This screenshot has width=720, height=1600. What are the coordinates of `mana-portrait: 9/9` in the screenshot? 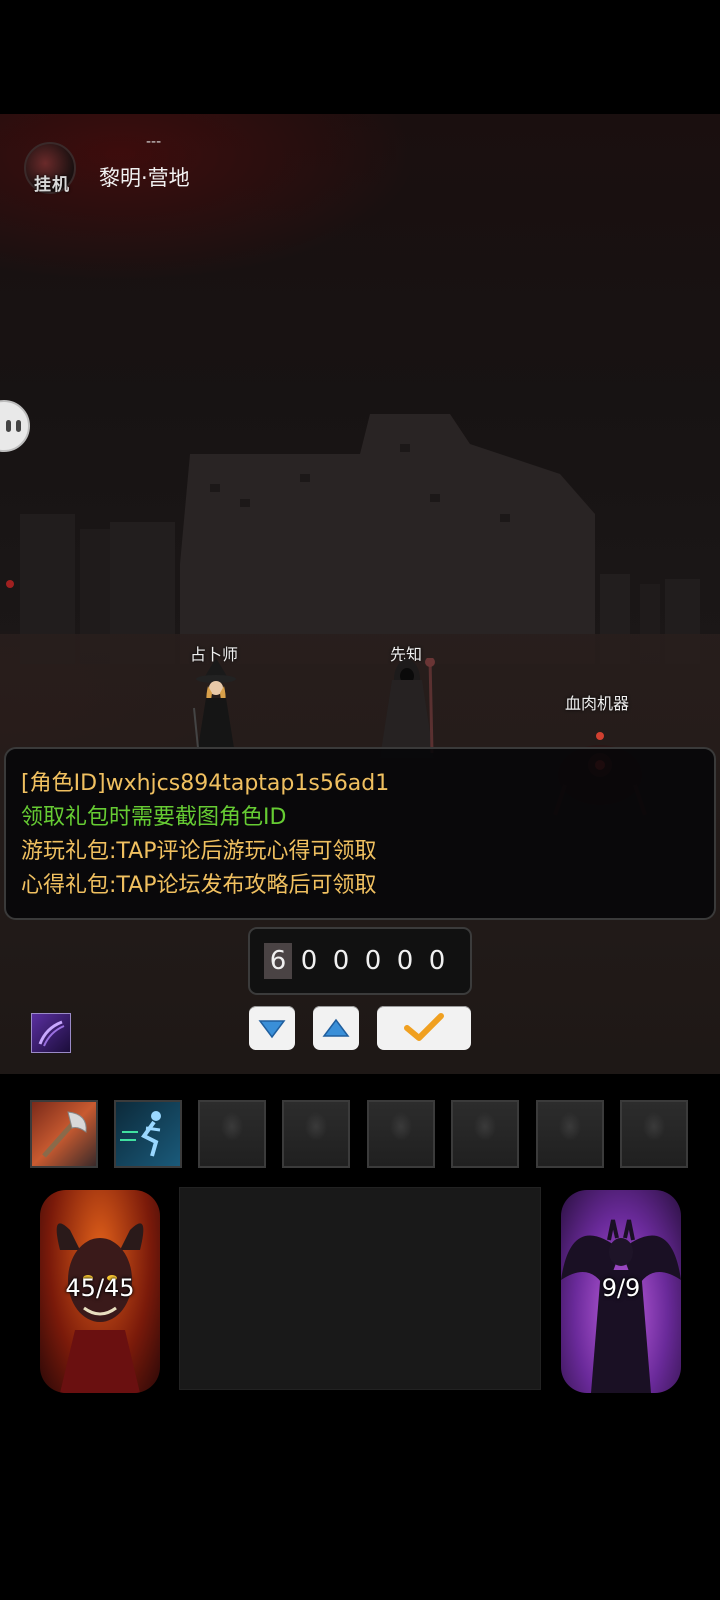 It's located at (621, 1291).